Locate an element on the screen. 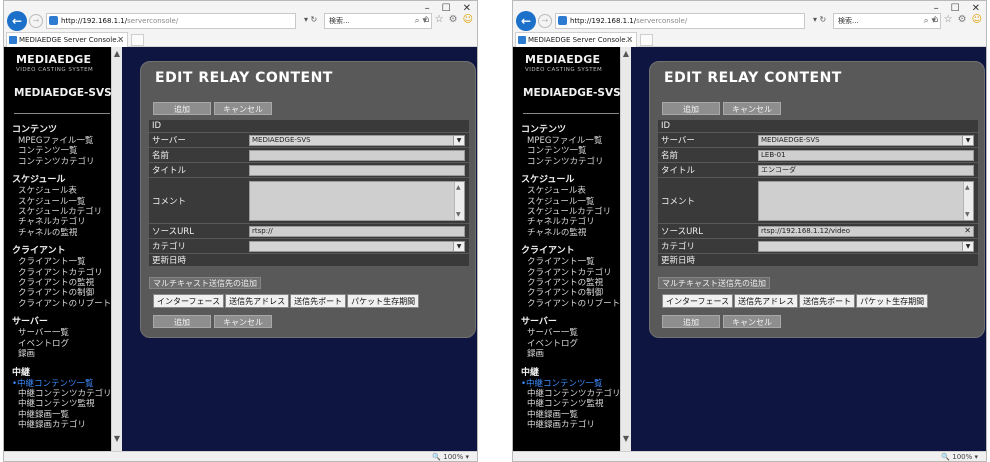 This screenshot has width=990, height=462. refresh-icon: ▾ ↻ is located at coordinates (310, 19).